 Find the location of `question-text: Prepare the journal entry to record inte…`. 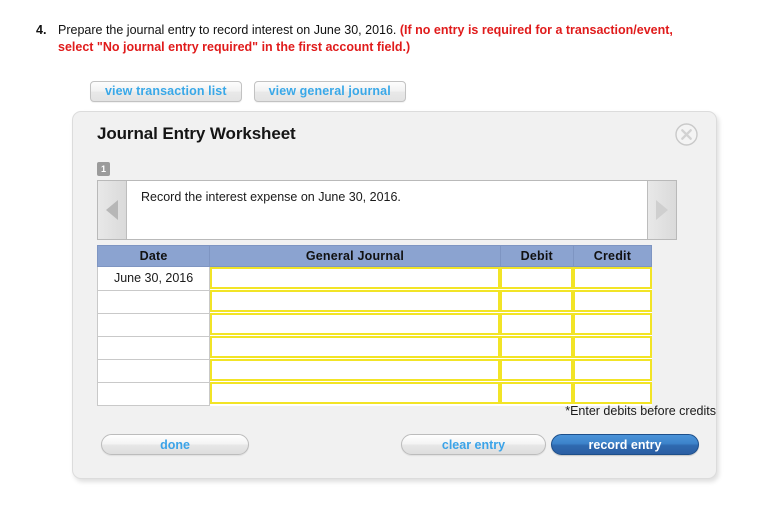

question-text: Prepare the journal entry to record inte… is located at coordinates (377, 38).